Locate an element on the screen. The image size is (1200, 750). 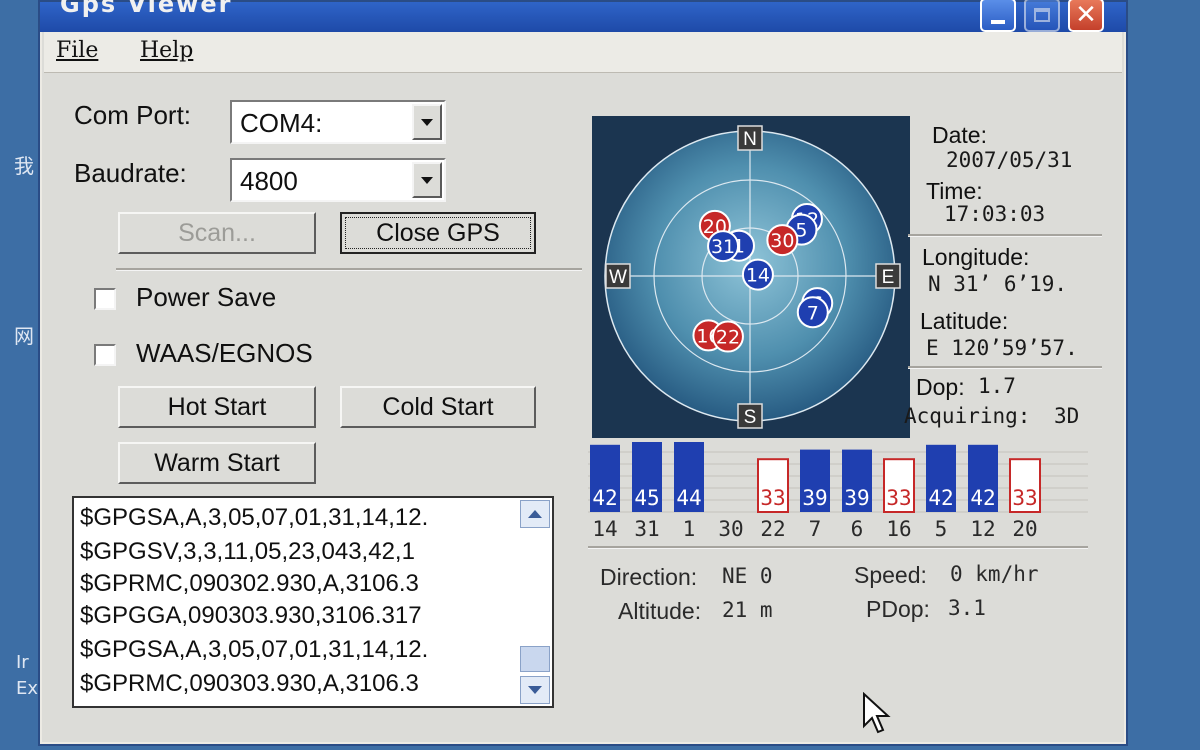
waas-egnos-label: WAAS/EGNOS is located at coordinates (224, 353).